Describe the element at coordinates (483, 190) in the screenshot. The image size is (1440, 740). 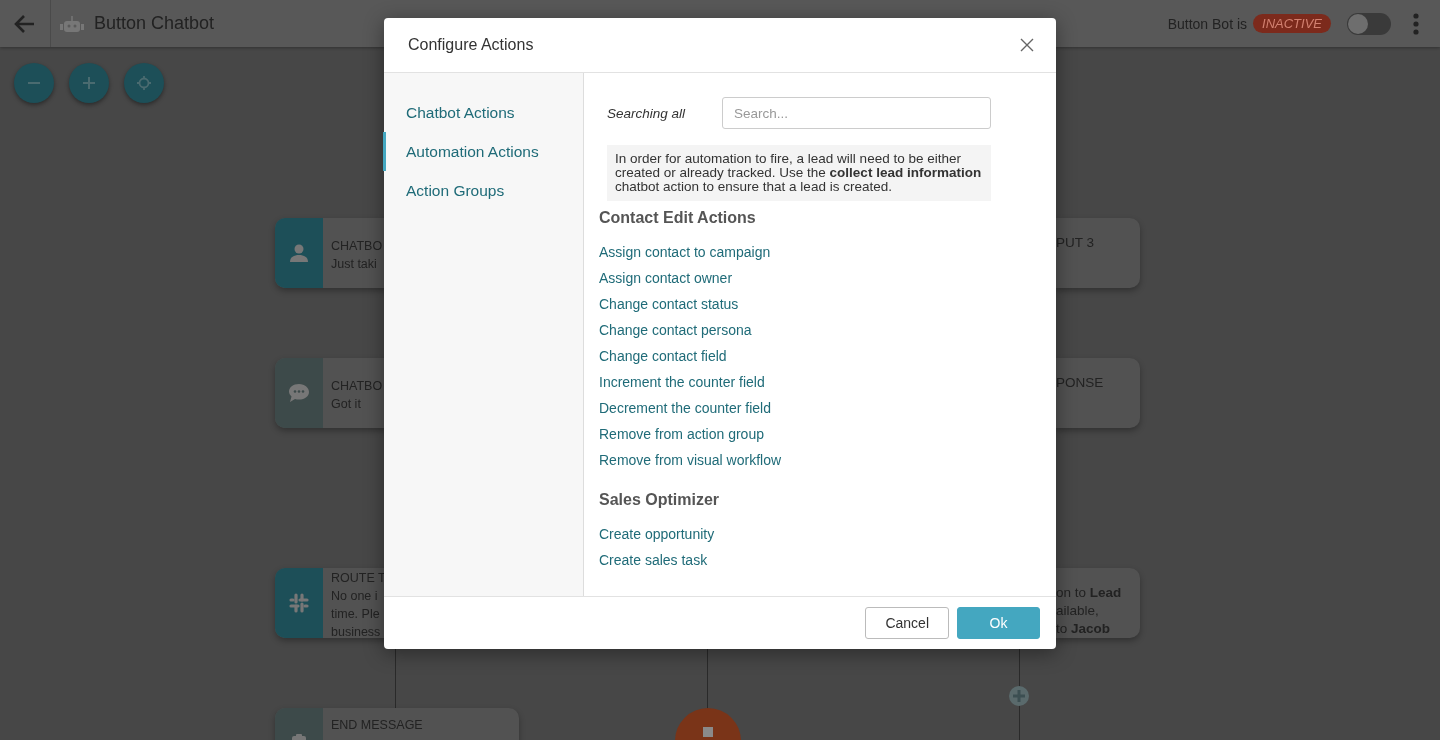
I see `category-tab: Action Groups` at that location.